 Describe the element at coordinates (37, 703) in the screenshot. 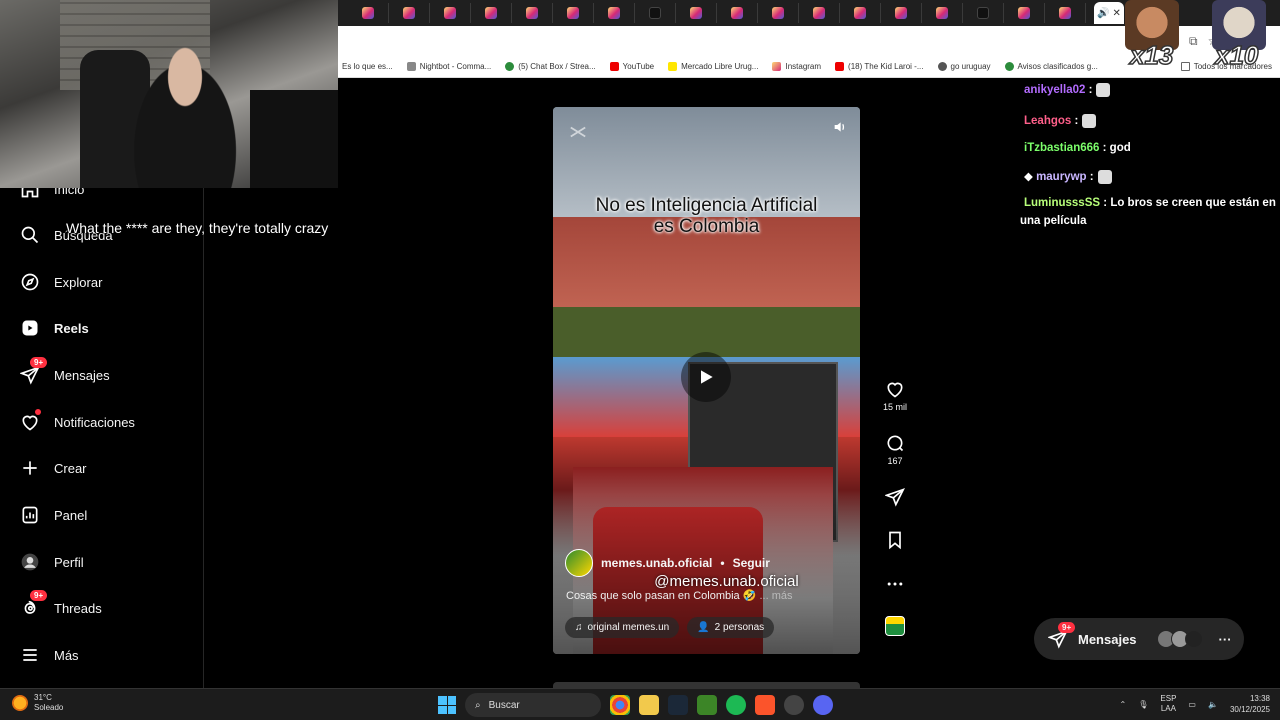

I see `weather-widget: 31°C Soleado` at that location.